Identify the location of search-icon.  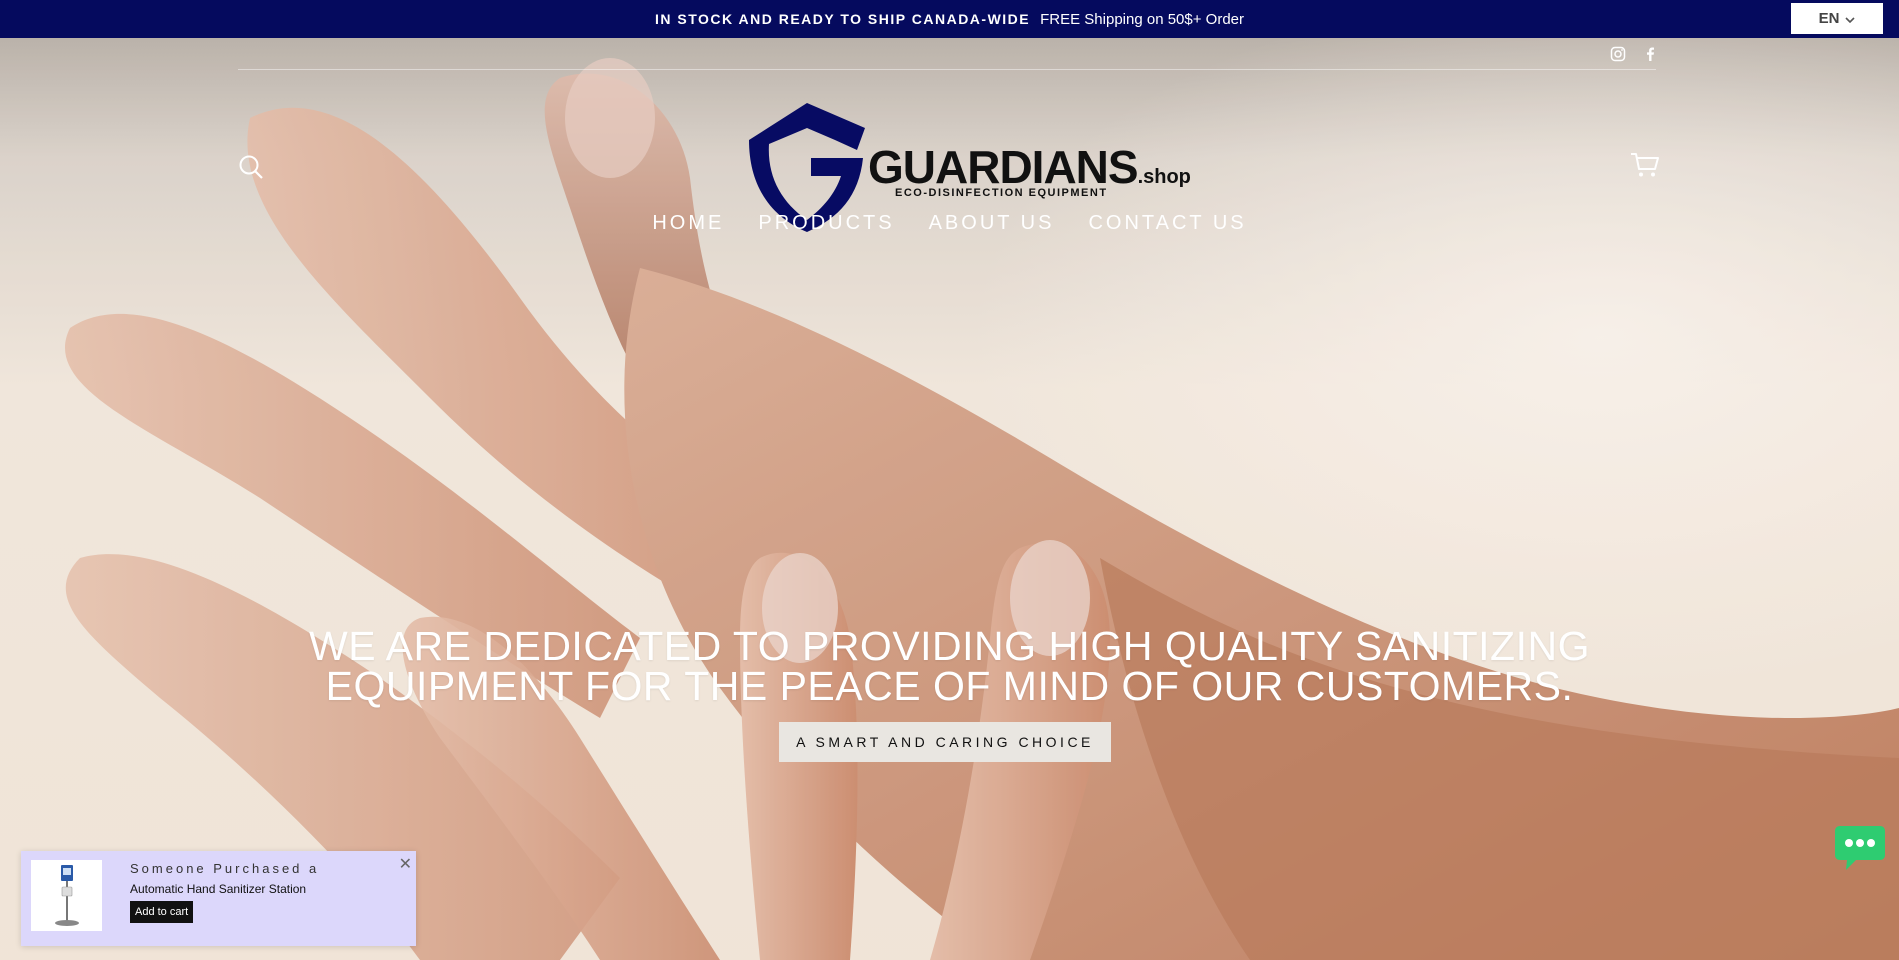
(251, 169).